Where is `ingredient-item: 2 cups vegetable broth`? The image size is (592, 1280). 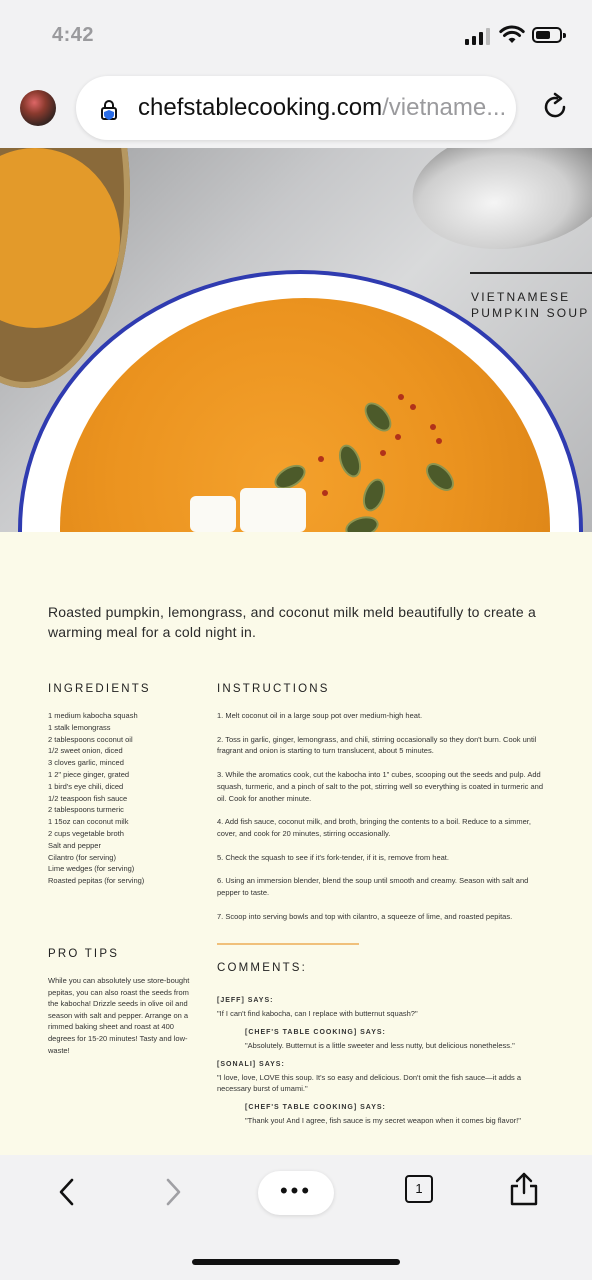 ingredient-item: 2 cups vegetable broth is located at coordinates (86, 833).